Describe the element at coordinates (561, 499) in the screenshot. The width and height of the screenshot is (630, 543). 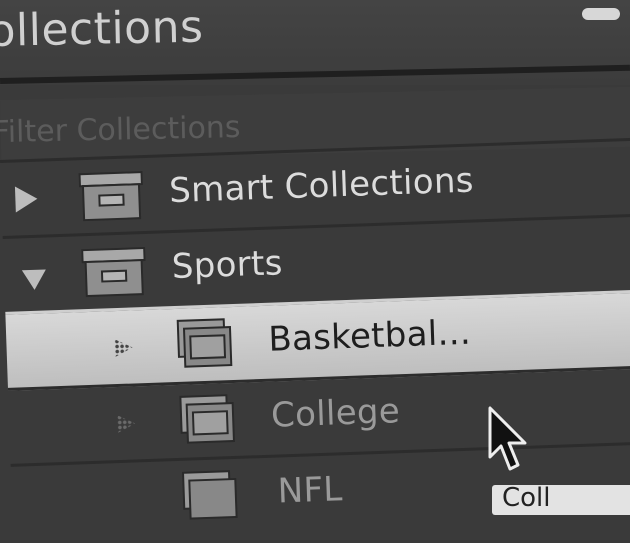
I see `corner-tag: Coll` at that location.